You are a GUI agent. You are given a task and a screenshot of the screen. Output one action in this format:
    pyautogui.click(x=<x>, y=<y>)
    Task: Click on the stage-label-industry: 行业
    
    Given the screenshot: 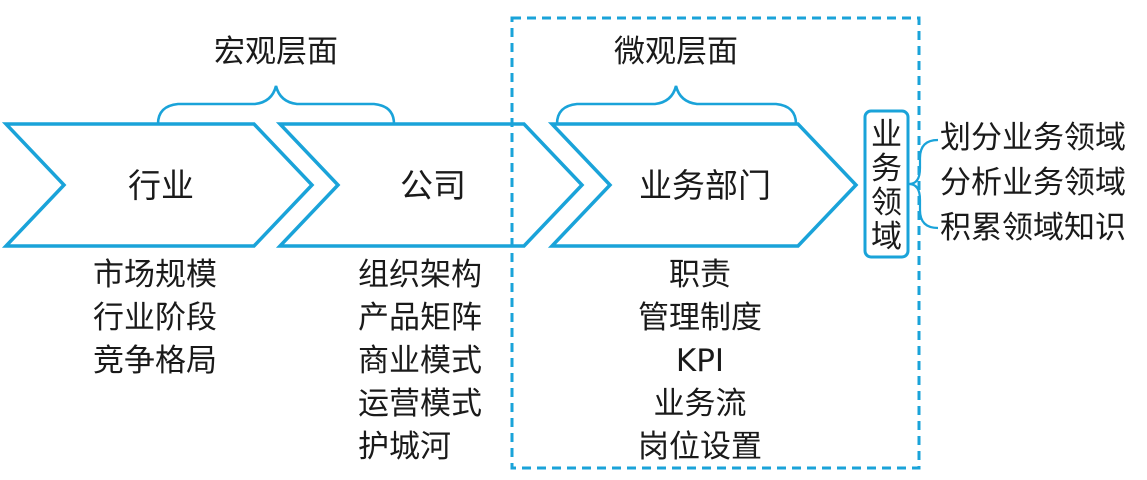 What is the action you would take?
    pyautogui.click(x=161, y=185)
    